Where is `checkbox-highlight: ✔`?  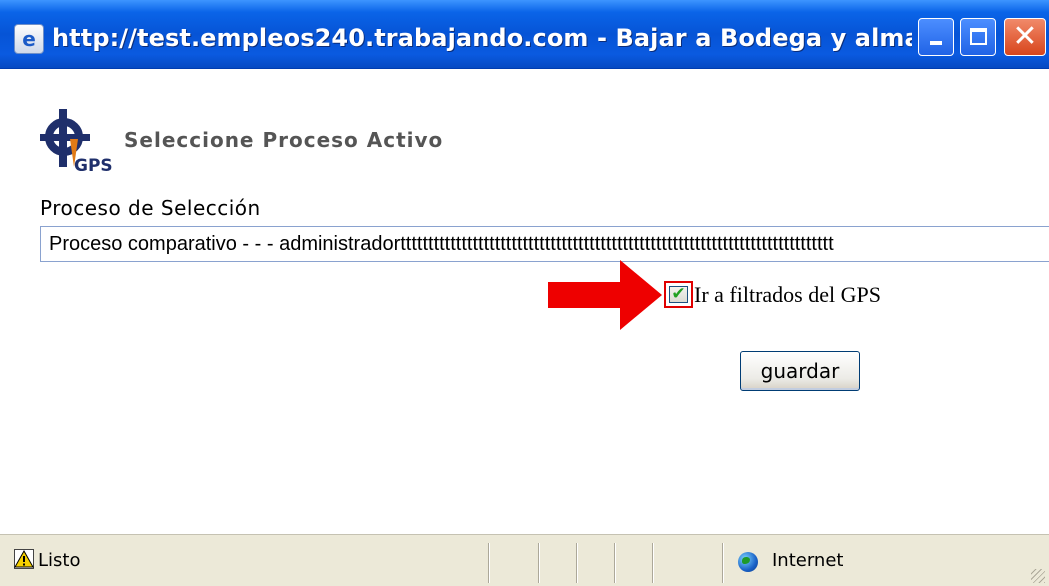
checkbox-highlight: ✔ is located at coordinates (678, 294).